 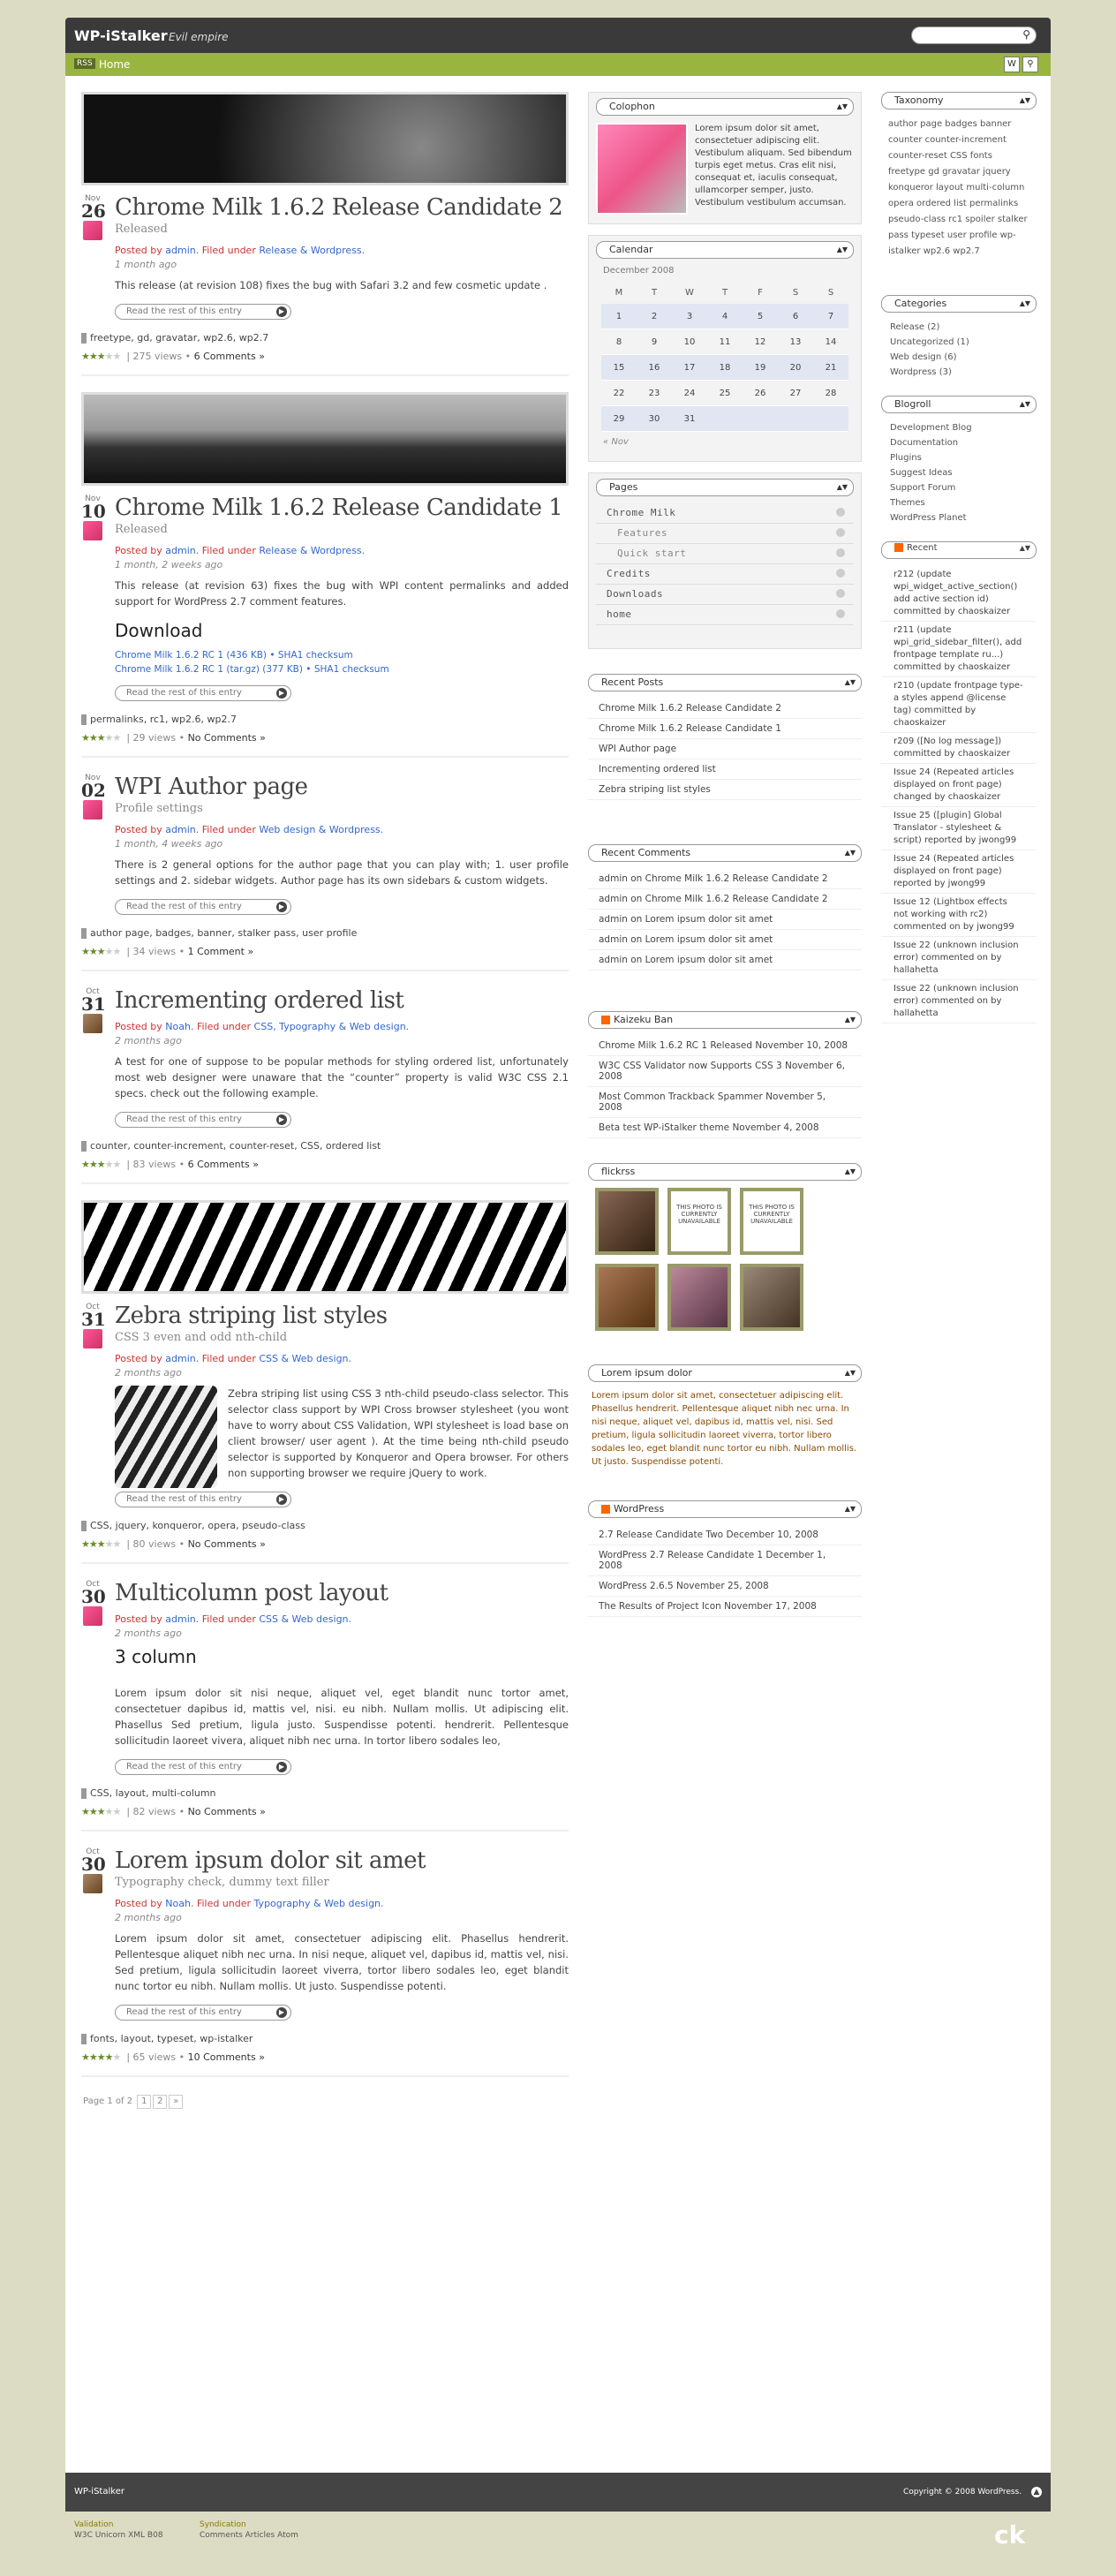 What do you see at coordinates (959, 518) in the screenshot?
I see `blogroll-link: WordPress Planet` at bounding box center [959, 518].